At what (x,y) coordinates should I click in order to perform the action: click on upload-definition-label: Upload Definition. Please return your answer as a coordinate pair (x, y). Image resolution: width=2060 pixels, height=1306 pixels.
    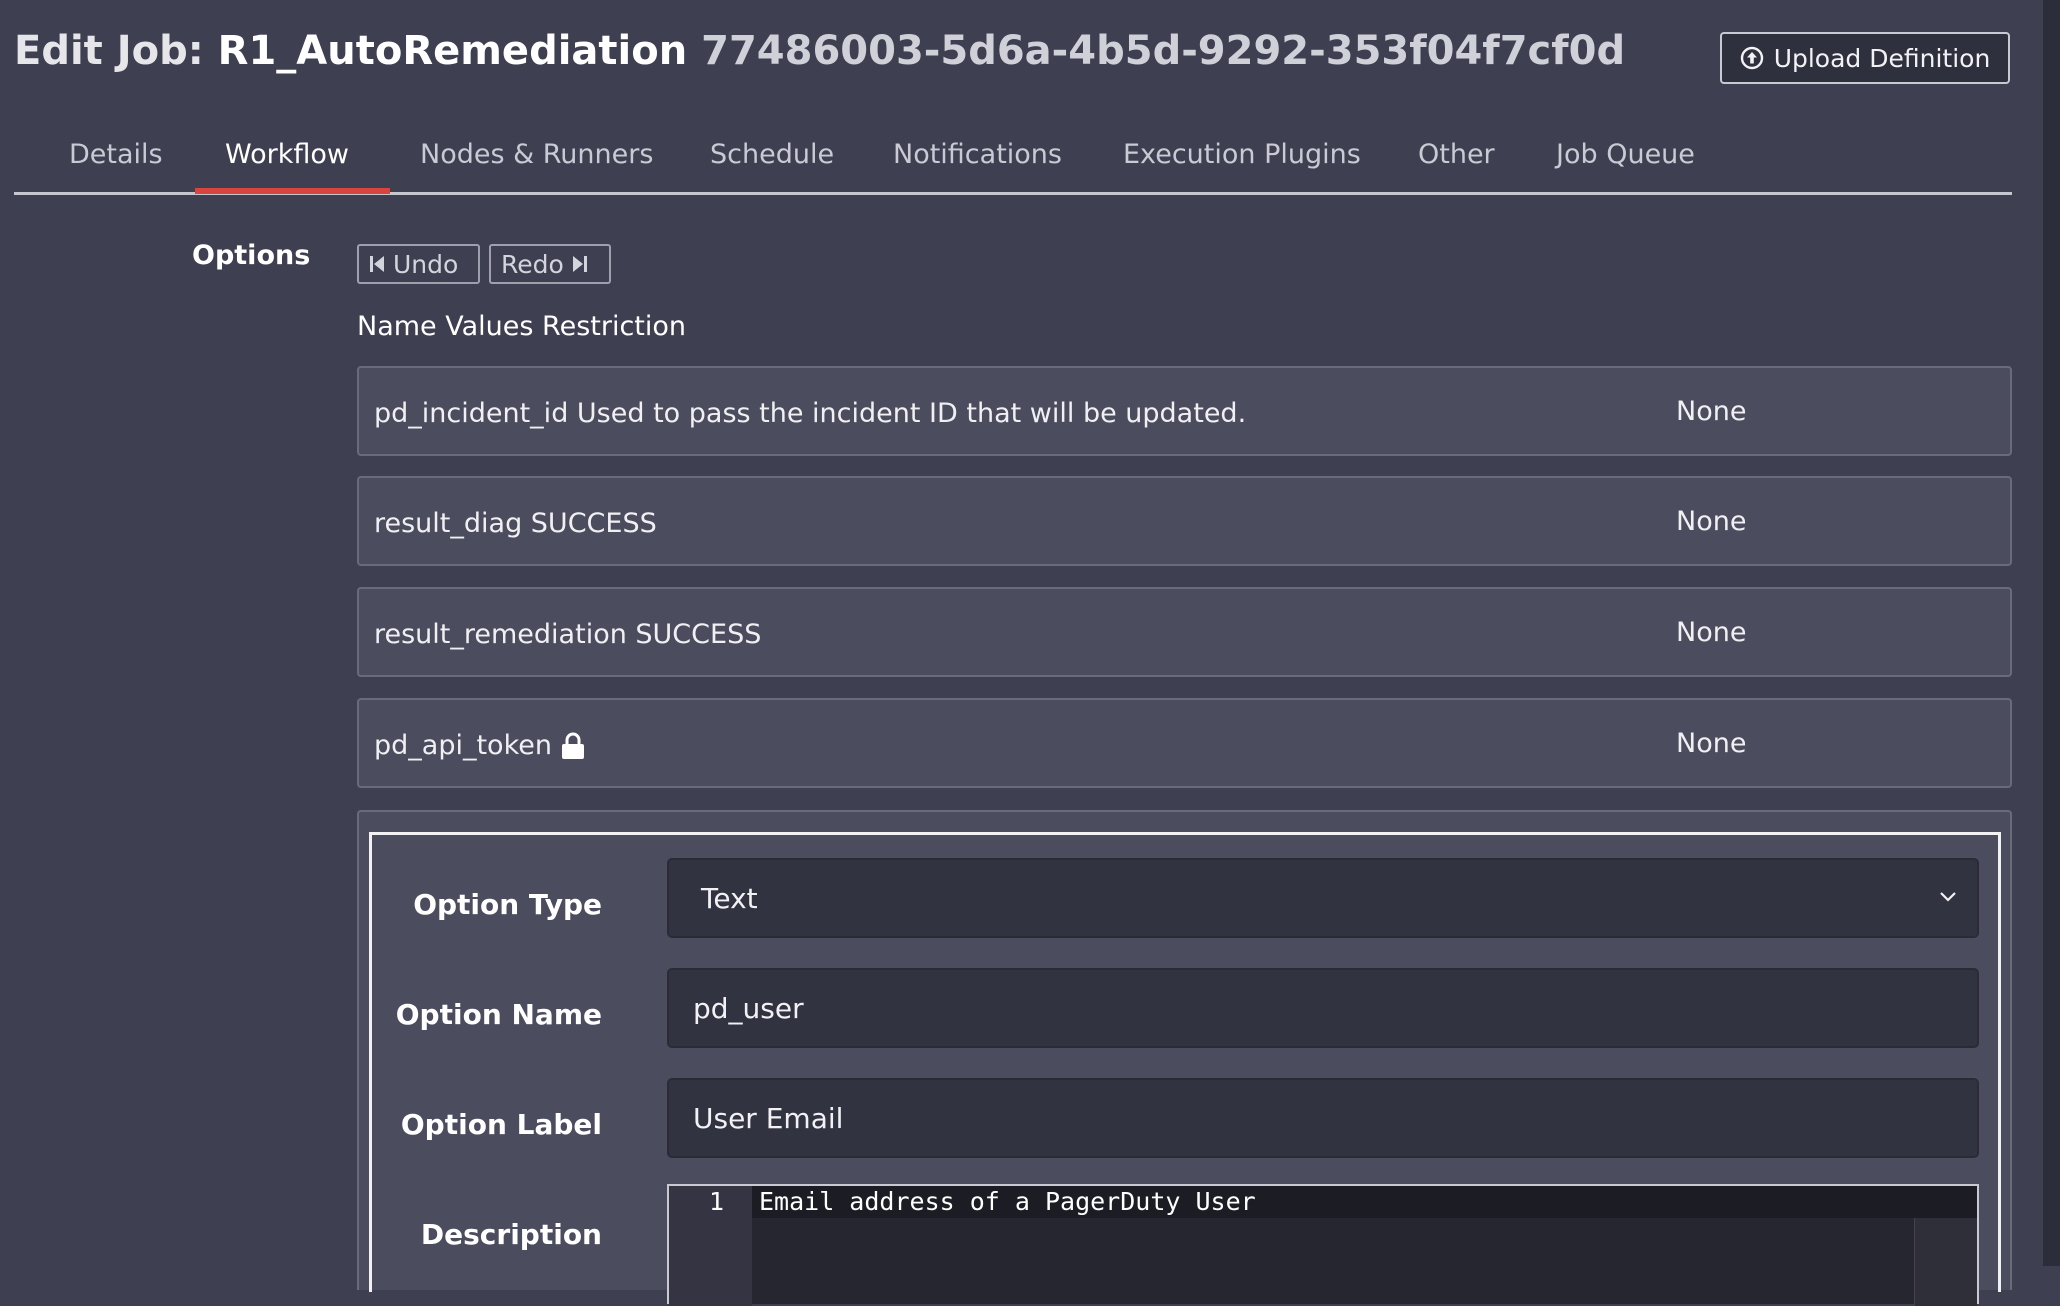
    Looking at the image, I should click on (1882, 58).